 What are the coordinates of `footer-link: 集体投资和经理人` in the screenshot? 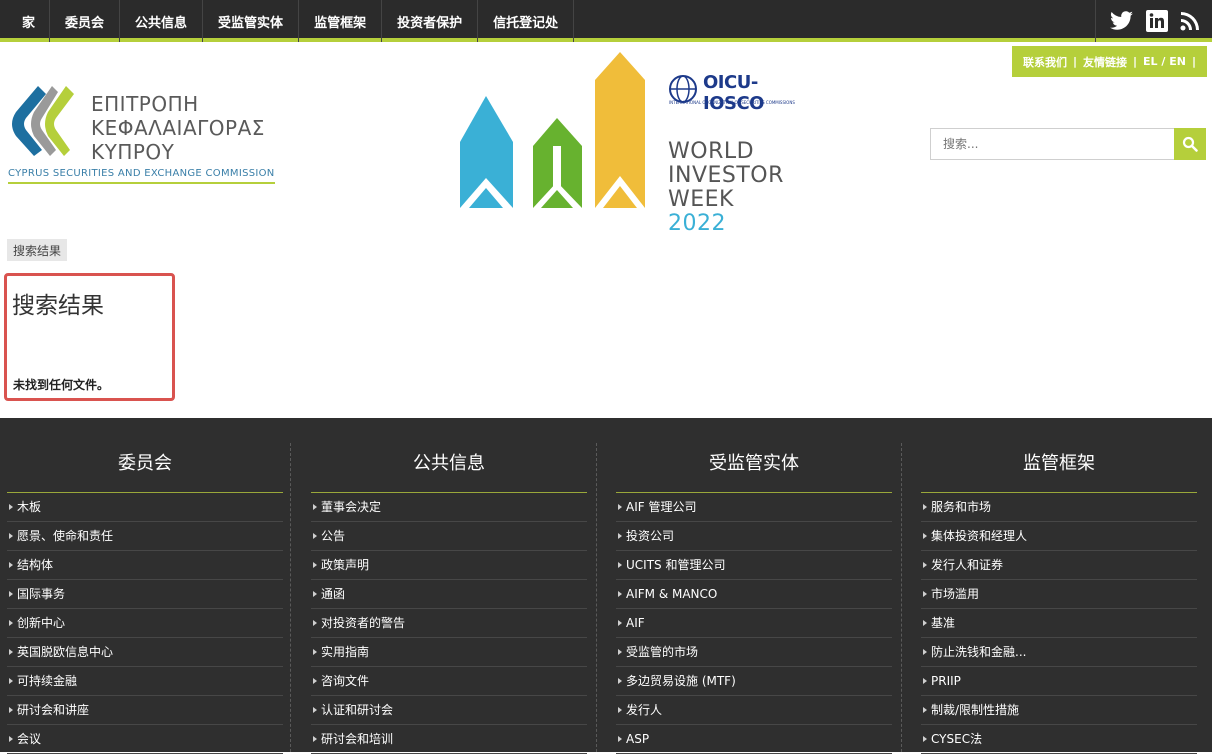 It's located at (1059, 536).